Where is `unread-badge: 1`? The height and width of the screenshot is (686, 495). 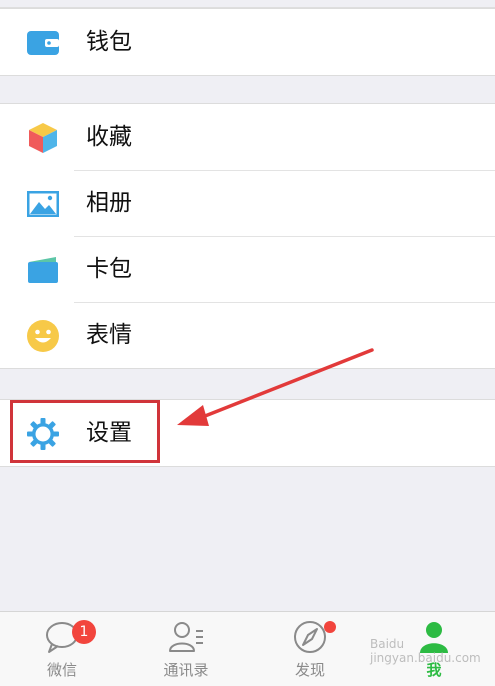
unread-badge: 1 is located at coordinates (84, 632).